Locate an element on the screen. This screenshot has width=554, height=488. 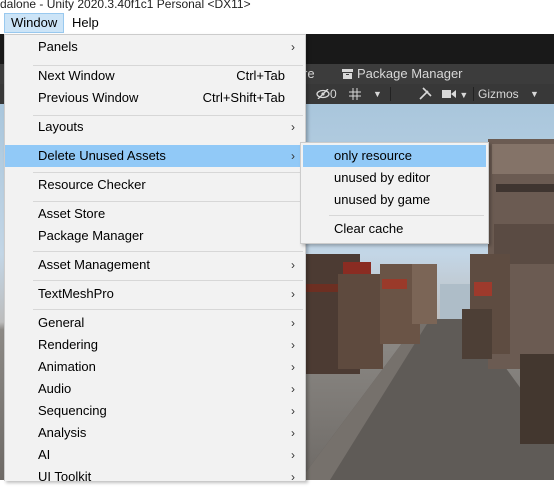
submenu-item-unused-by-editor: unused by editor is located at coordinates (394, 178).